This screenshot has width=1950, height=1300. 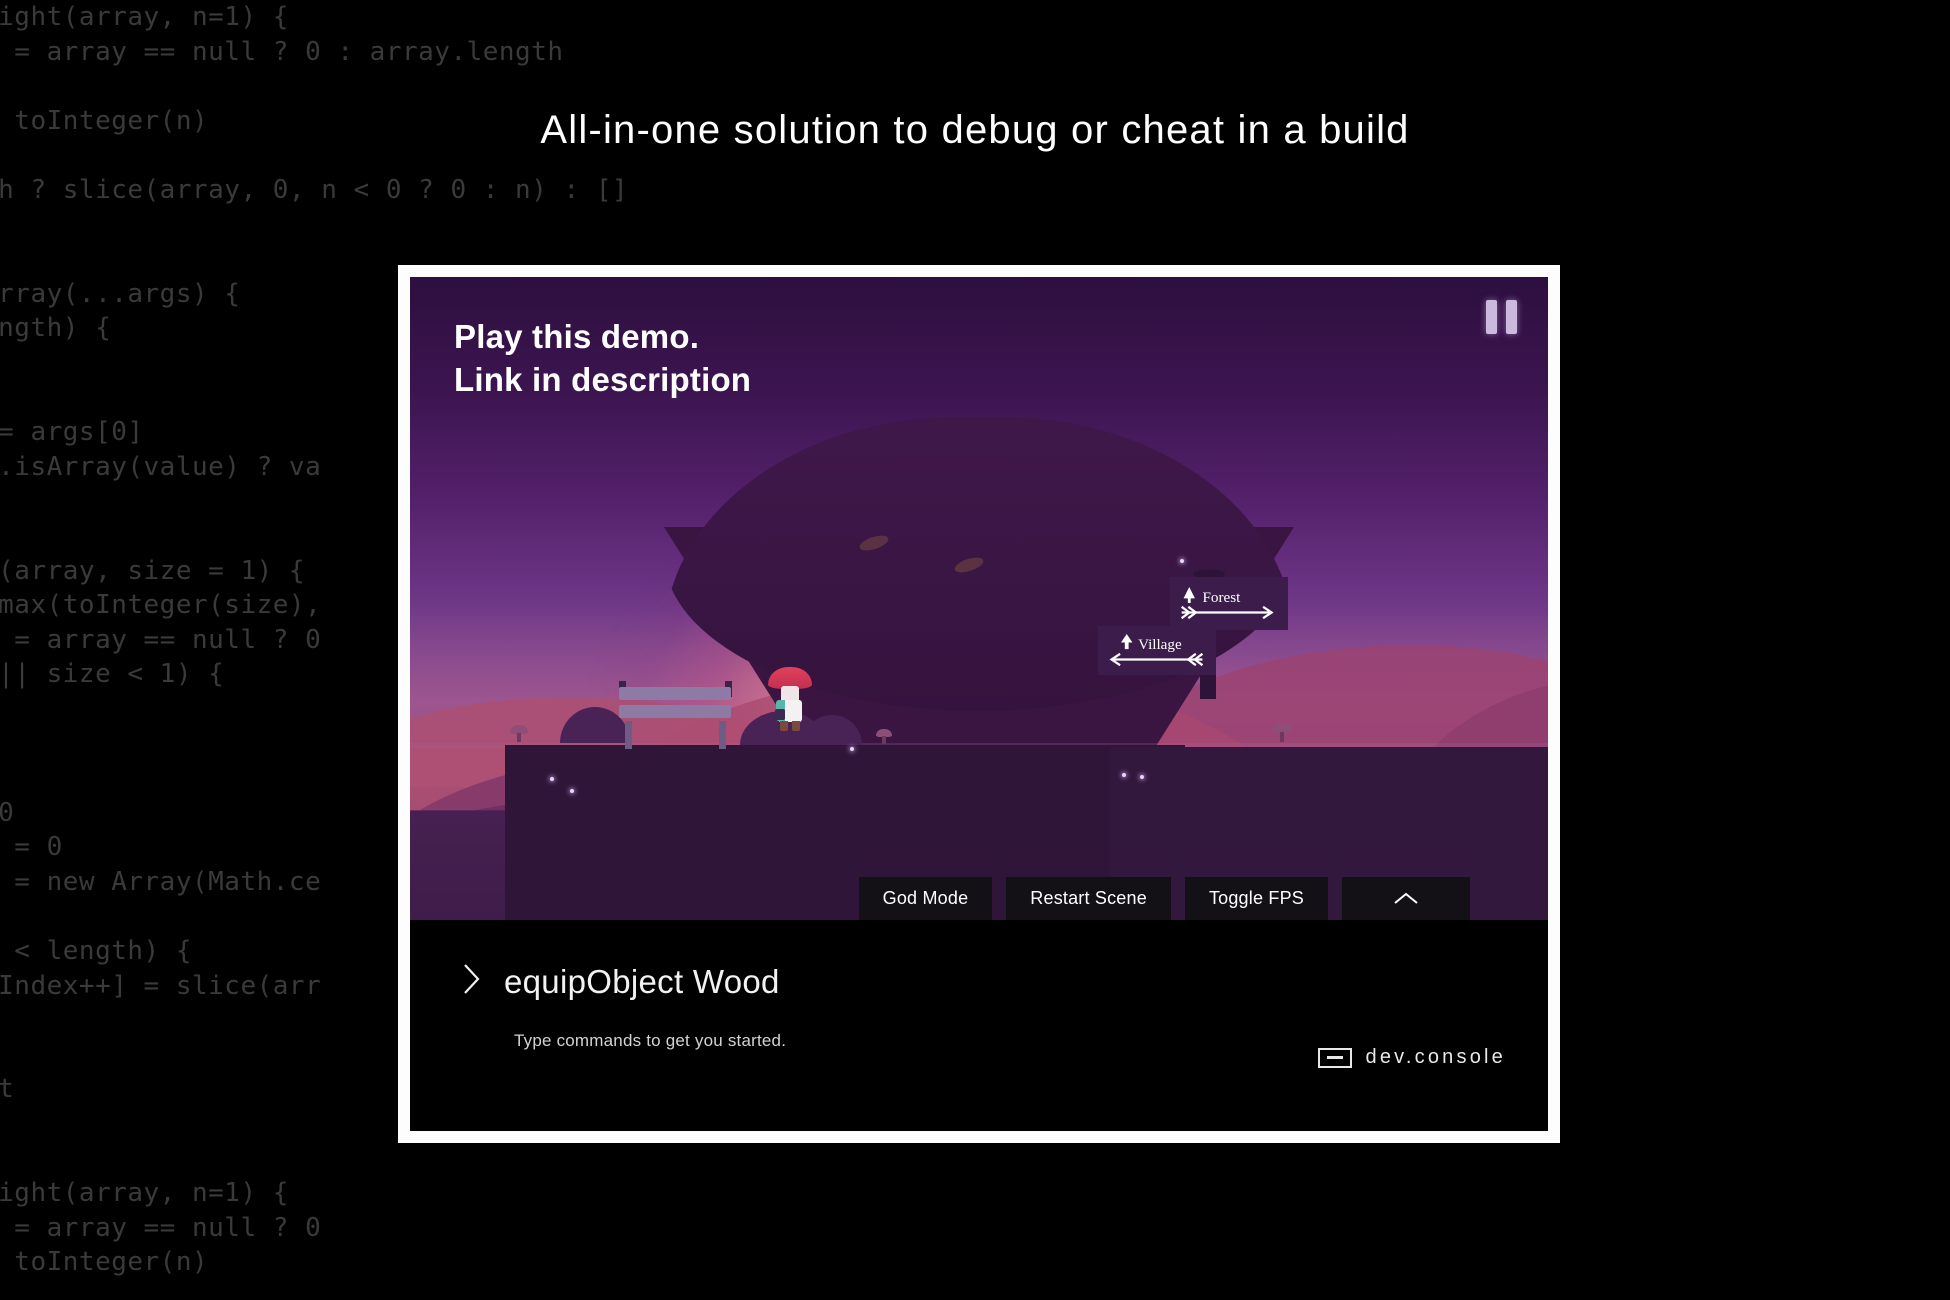 I want to click on chevron-right-icon, so click(x=472, y=981).